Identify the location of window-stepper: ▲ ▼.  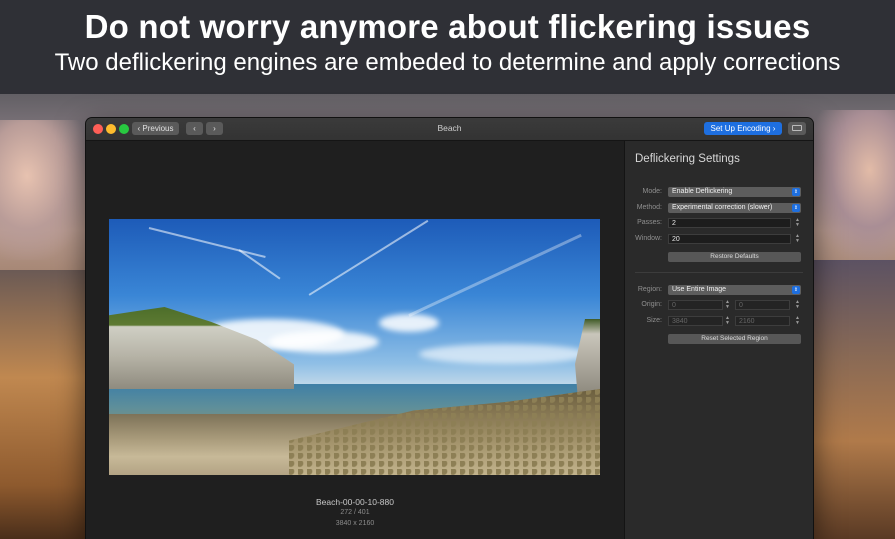
(797, 239).